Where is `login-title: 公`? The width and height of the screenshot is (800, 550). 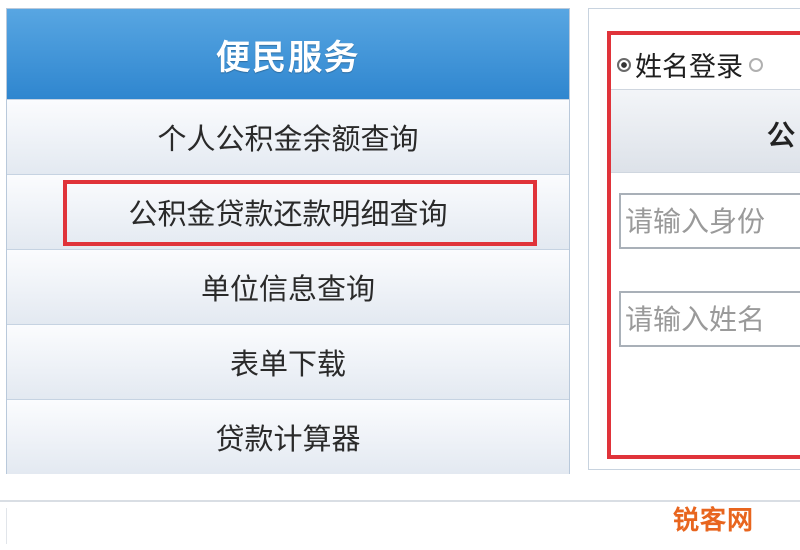
login-title: 公 is located at coordinates (781, 135).